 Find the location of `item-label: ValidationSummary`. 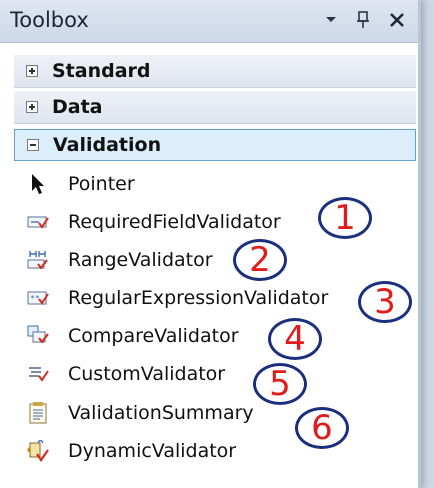

item-label: ValidationSummary is located at coordinates (161, 413).